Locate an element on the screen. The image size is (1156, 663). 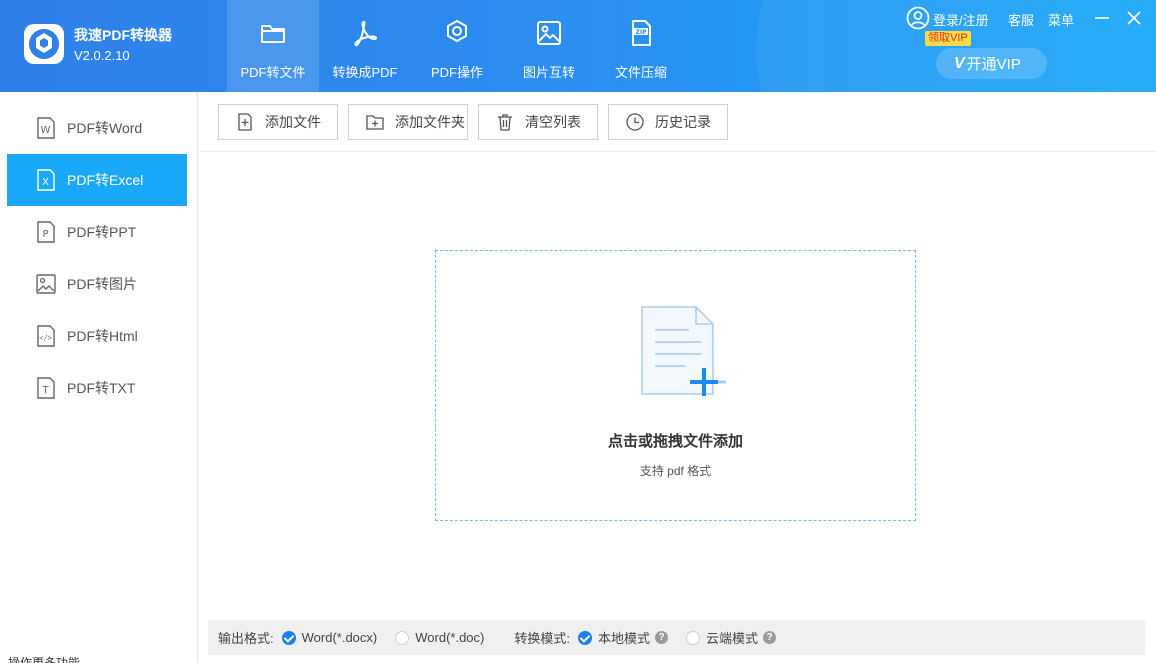
open-vip-button: V 开通VIP is located at coordinates (991, 63).